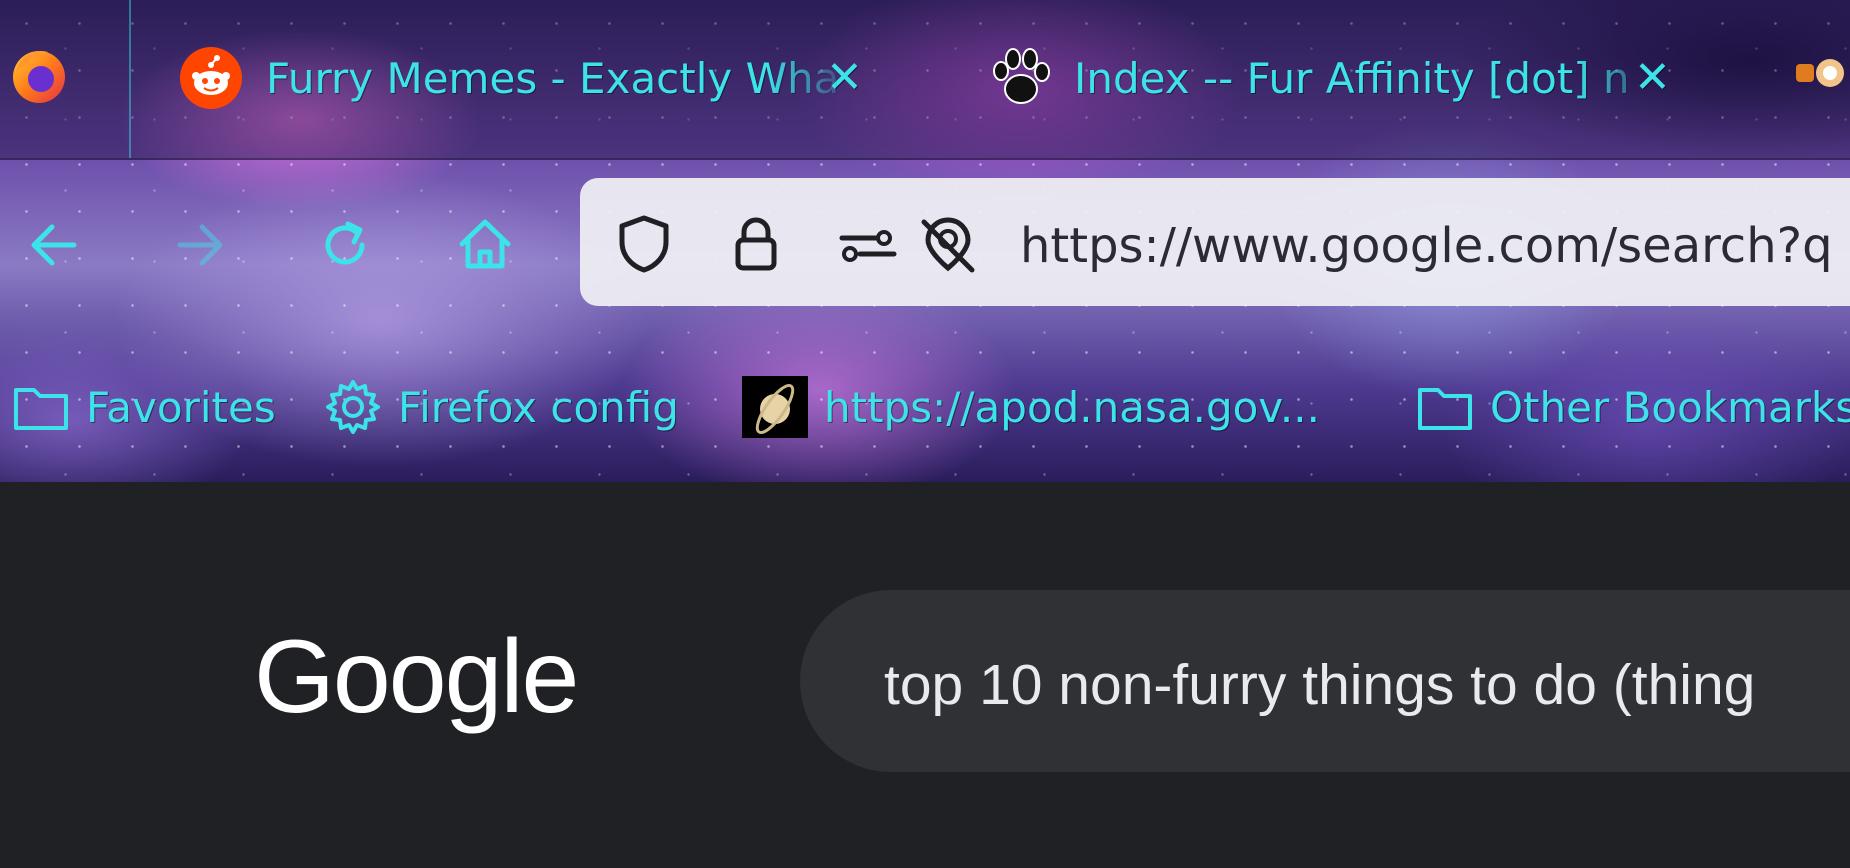  What do you see at coordinates (1021, 76) in the screenshot?
I see `paw-print-icon` at bounding box center [1021, 76].